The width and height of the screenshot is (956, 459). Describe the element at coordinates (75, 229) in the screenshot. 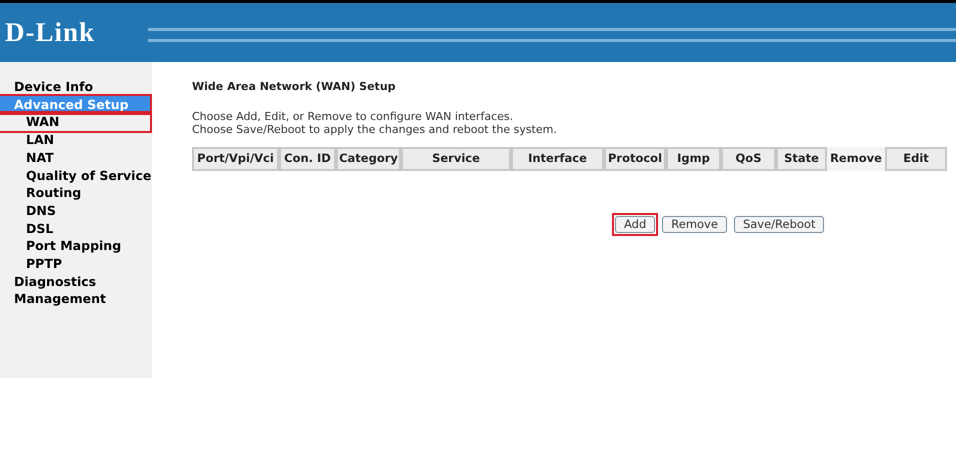

I see `nav-item: DSL` at that location.